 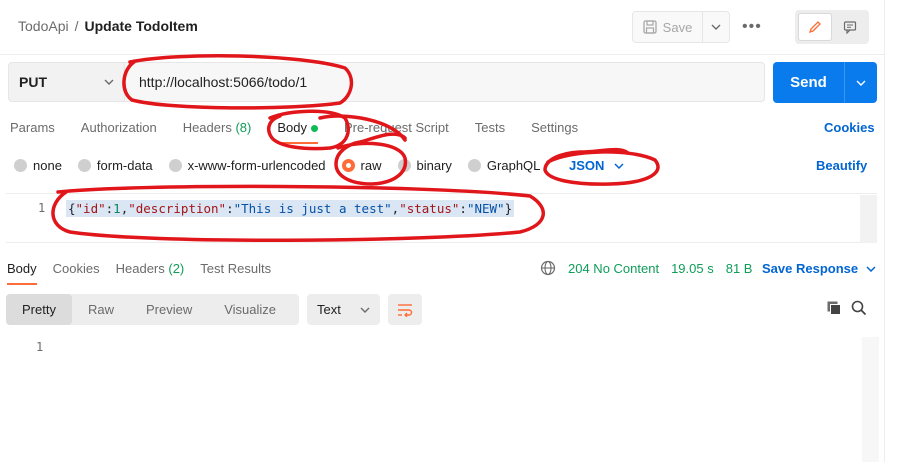 I want to click on tab-label: Cookies, so click(x=76, y=268).